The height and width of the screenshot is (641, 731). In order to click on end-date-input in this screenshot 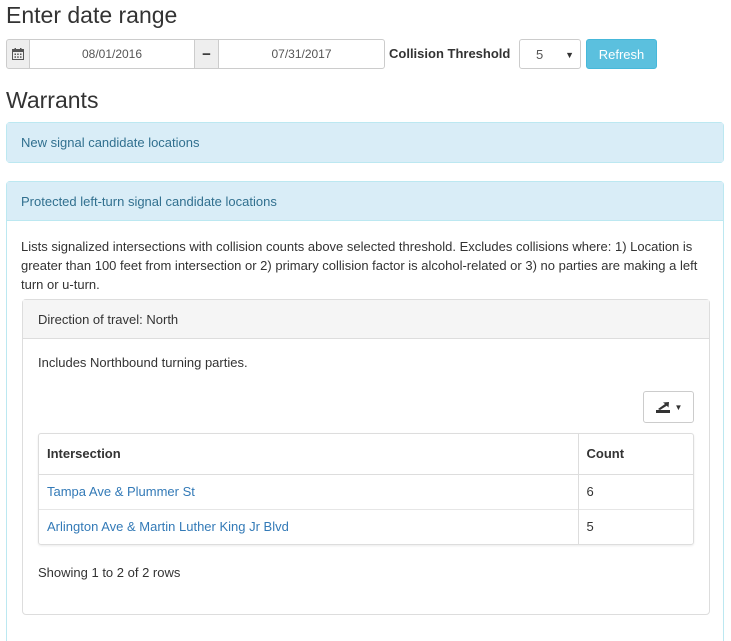, I will do `click(301, 54)`.